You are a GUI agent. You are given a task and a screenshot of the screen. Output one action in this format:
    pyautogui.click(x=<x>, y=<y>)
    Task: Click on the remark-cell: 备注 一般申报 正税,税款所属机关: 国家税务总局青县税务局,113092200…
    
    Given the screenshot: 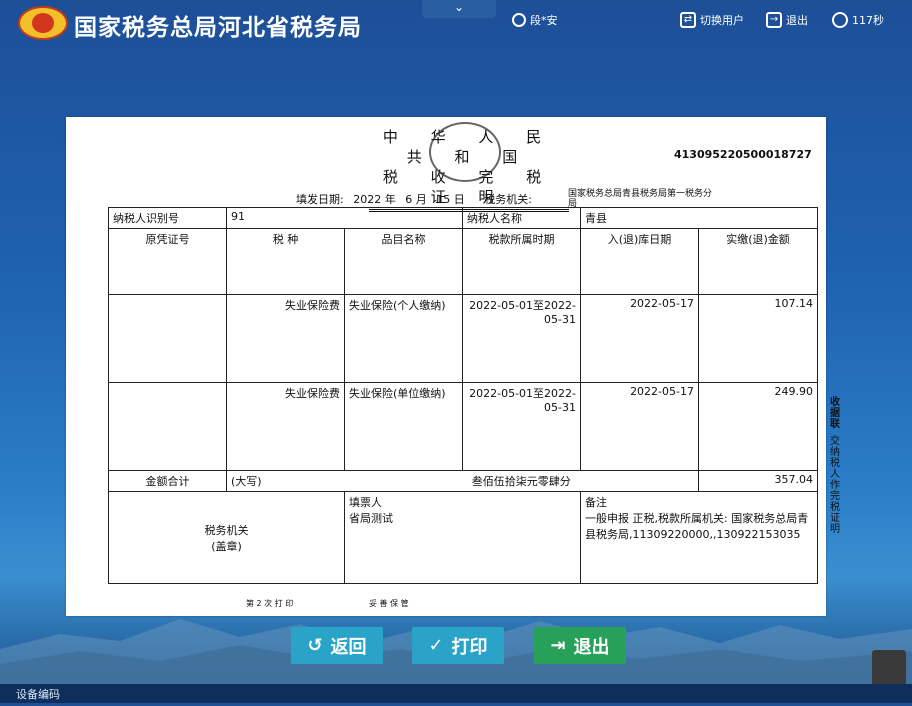 What is the action you would take?
    pyautogui.click(x=699, y=537)
    